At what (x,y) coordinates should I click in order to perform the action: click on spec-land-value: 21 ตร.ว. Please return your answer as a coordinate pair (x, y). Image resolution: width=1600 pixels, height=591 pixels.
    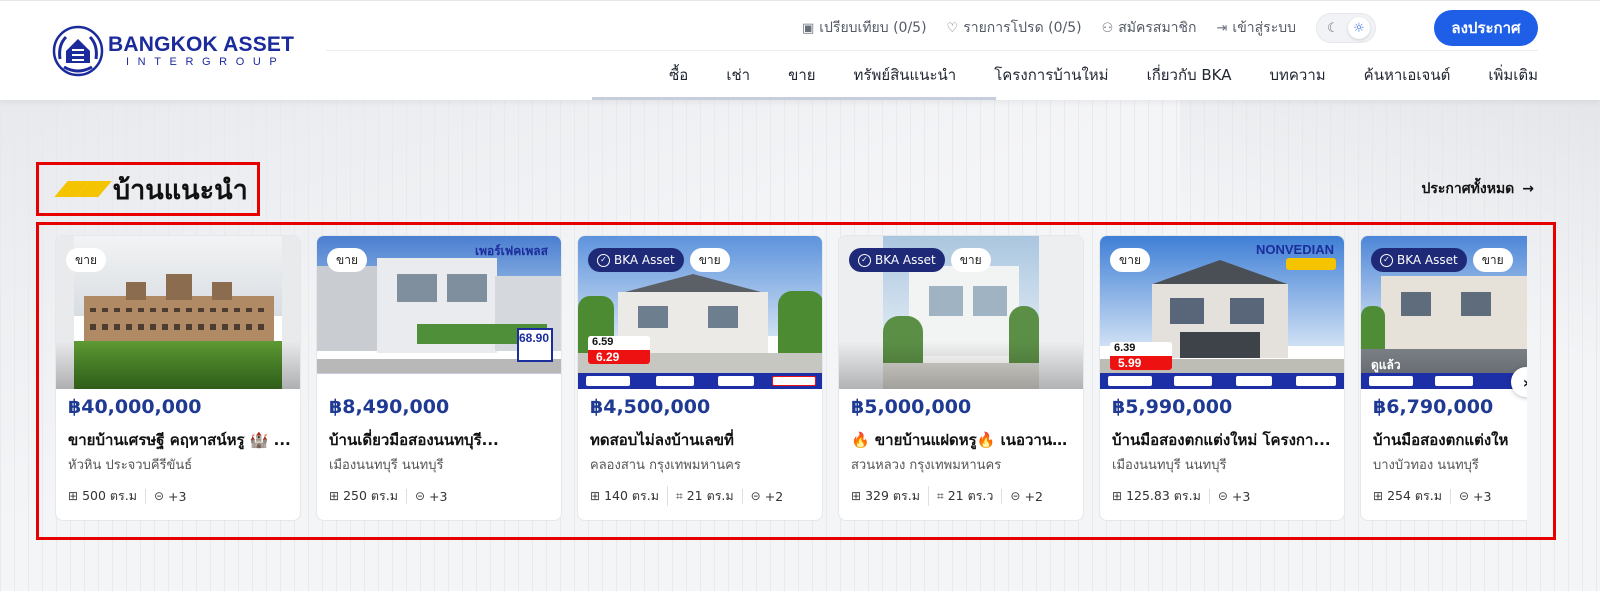
    Looking at the image, I should click on (970, 495).